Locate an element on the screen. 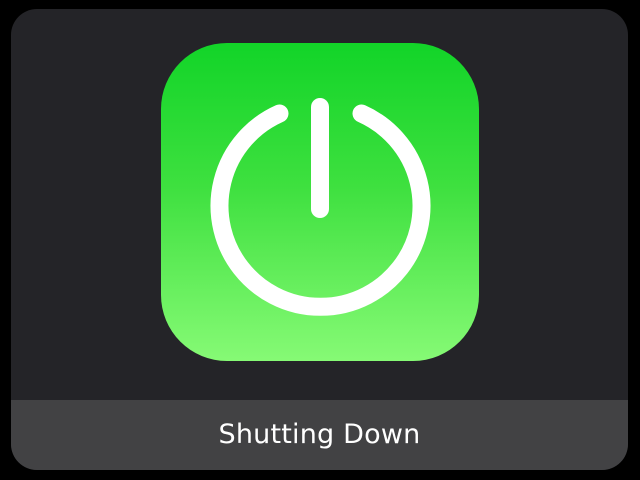 The image size is (640, 480). status-label: Shutting Down is located at coordinates (319, 434).